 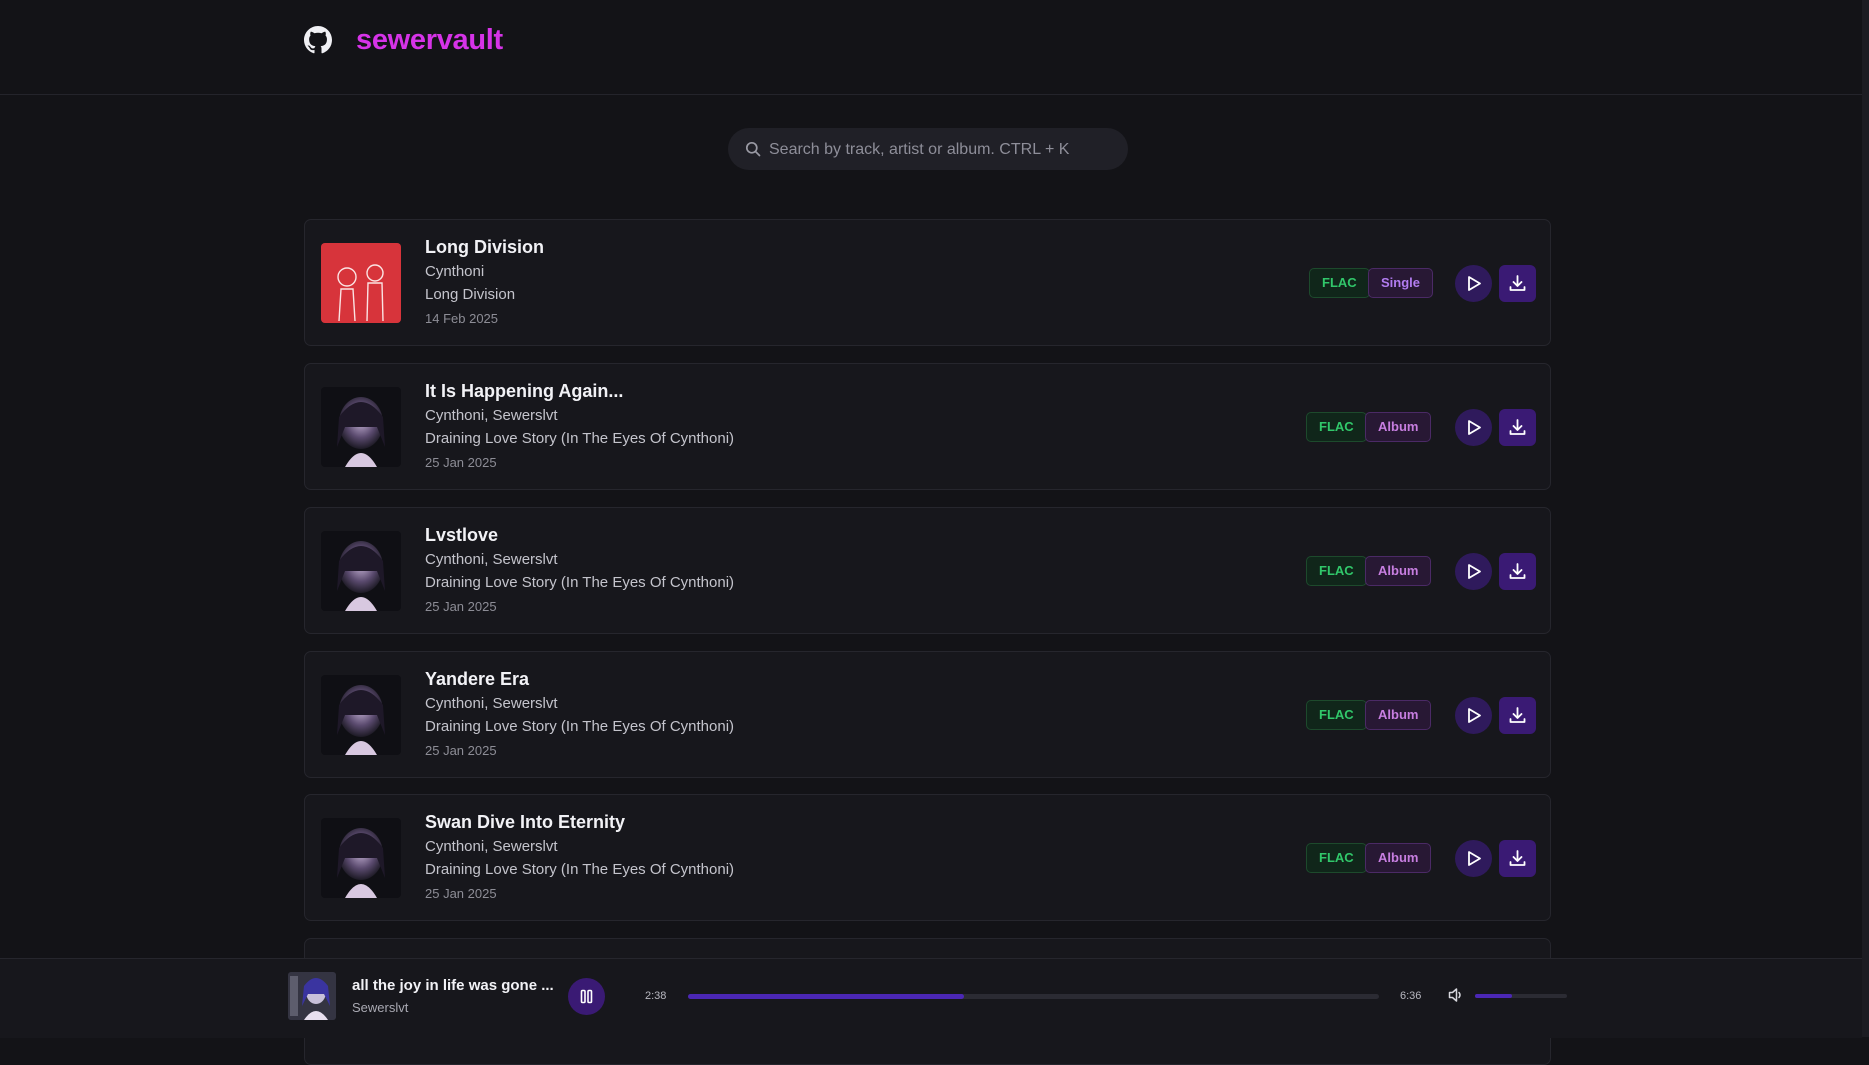 What do you see at coordinates (484, 247) in the screenshot?
I see `track-title: Long Division` at bounding box center [484, 247].